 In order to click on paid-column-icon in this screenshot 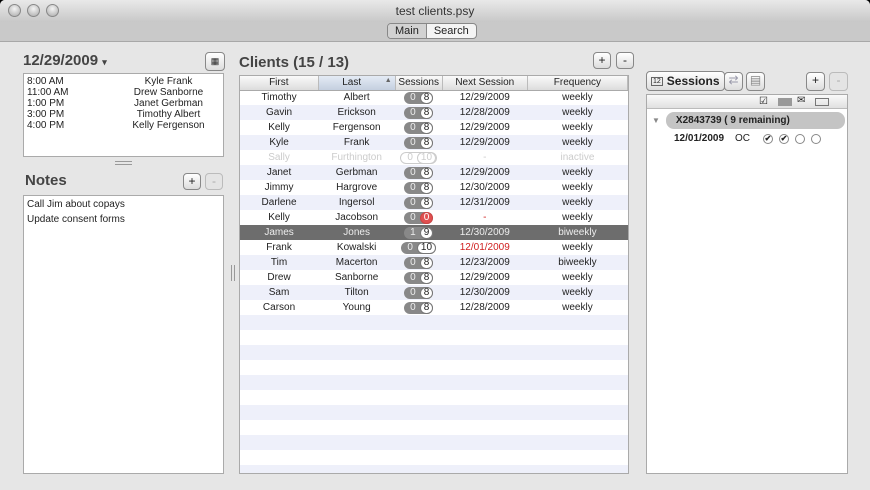, I will do `click(785, 102)`.